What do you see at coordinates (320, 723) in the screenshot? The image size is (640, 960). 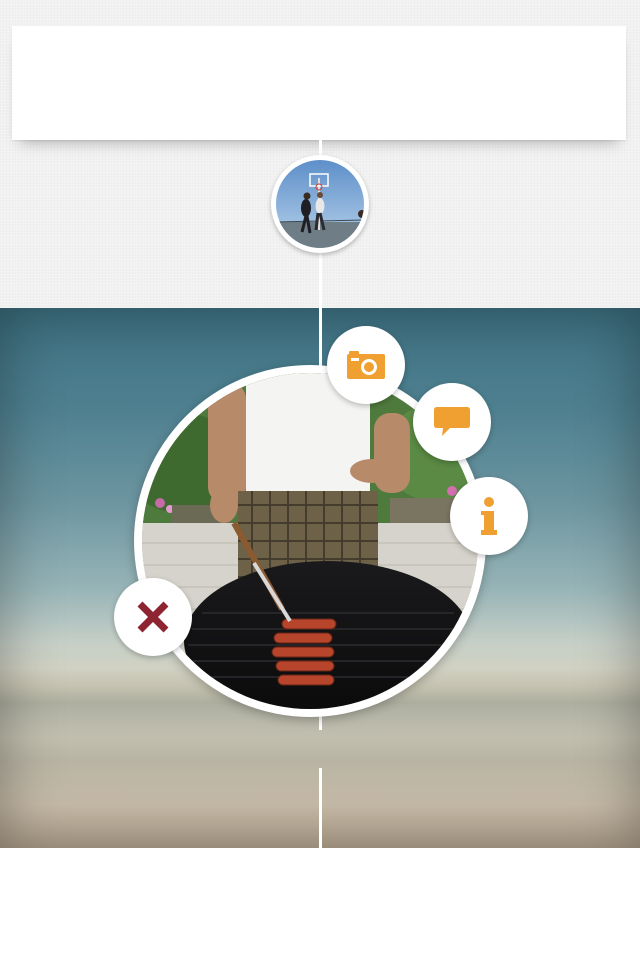 I see `timeline-line-hero-mid` at bounding box center [320, 723].